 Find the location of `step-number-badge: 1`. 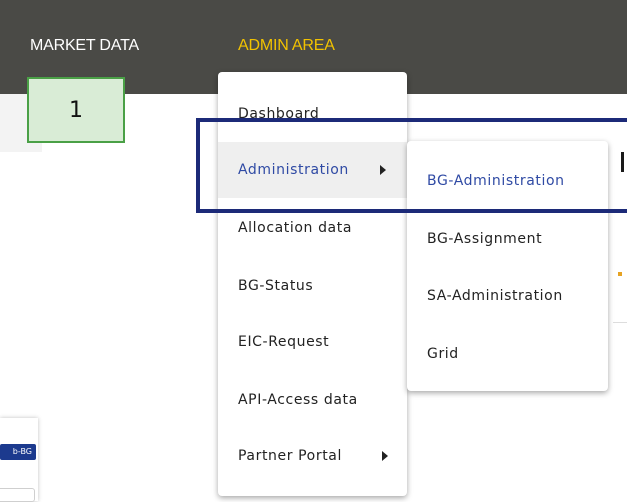

step-number-badge: 1 is located at coordinates (76, 110).